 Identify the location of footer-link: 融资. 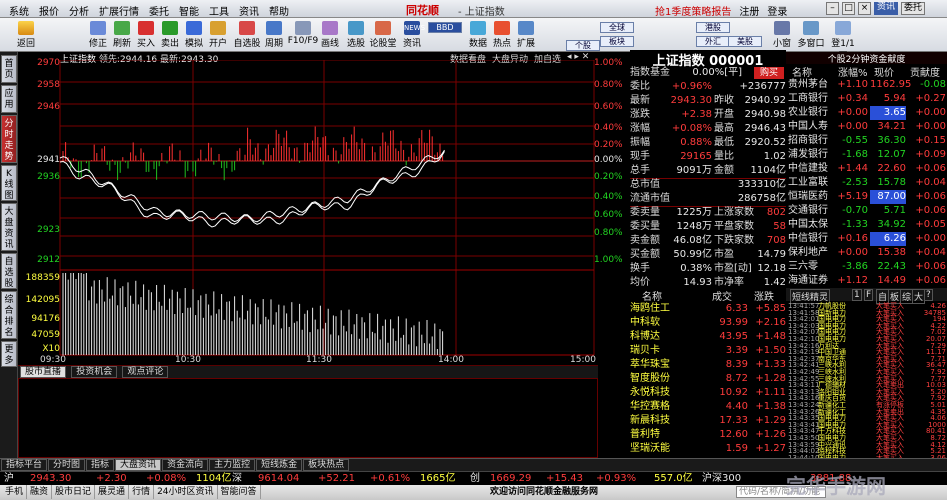
(40, 492).